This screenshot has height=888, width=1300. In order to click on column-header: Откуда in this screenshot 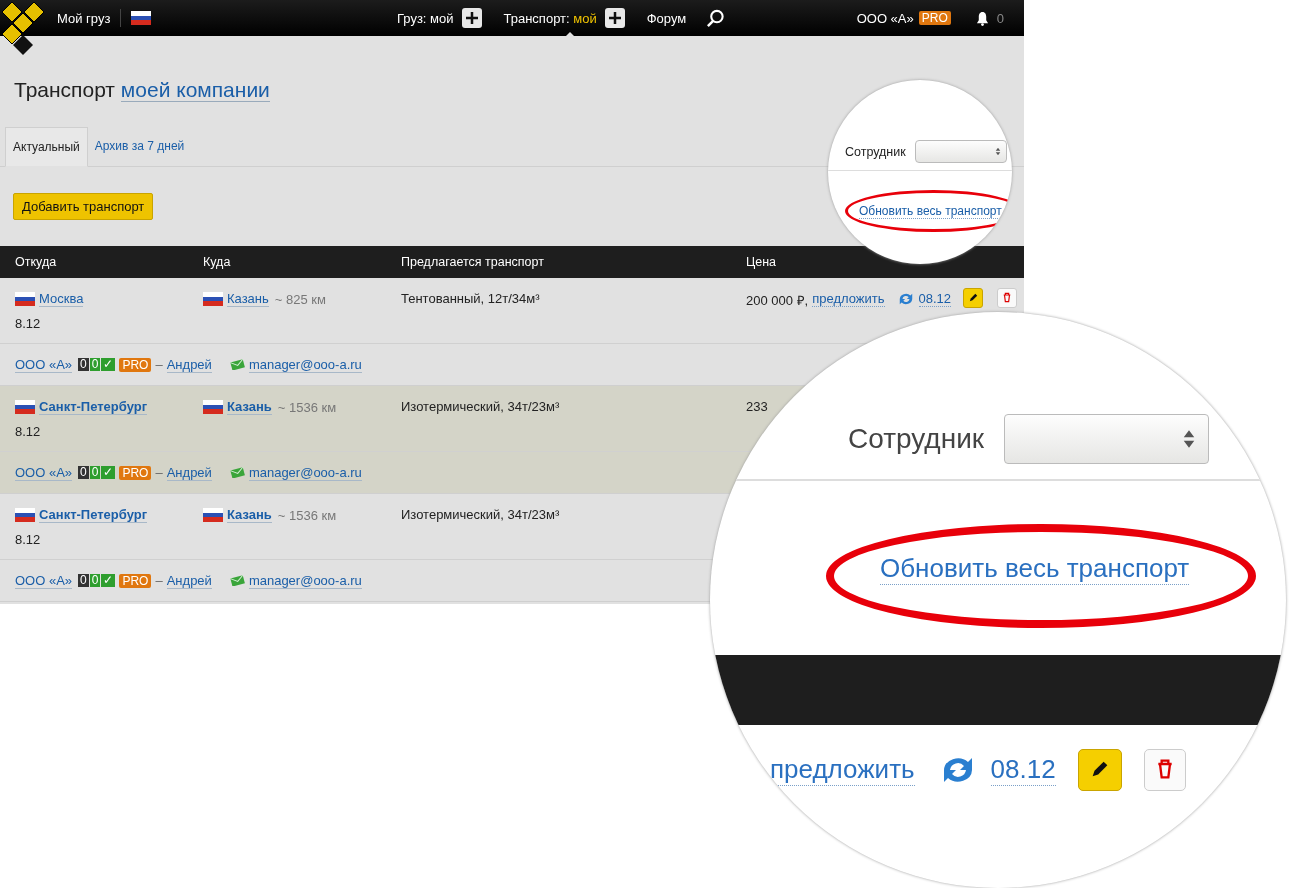, I will do `click(36, 262)`.